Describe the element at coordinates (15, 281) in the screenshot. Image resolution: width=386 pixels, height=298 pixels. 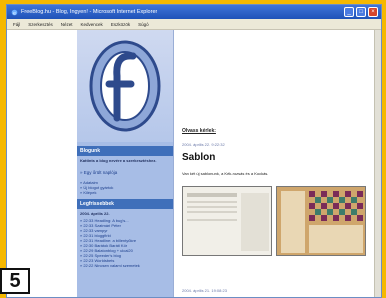
I see `step-number-badge: 5` at that location.